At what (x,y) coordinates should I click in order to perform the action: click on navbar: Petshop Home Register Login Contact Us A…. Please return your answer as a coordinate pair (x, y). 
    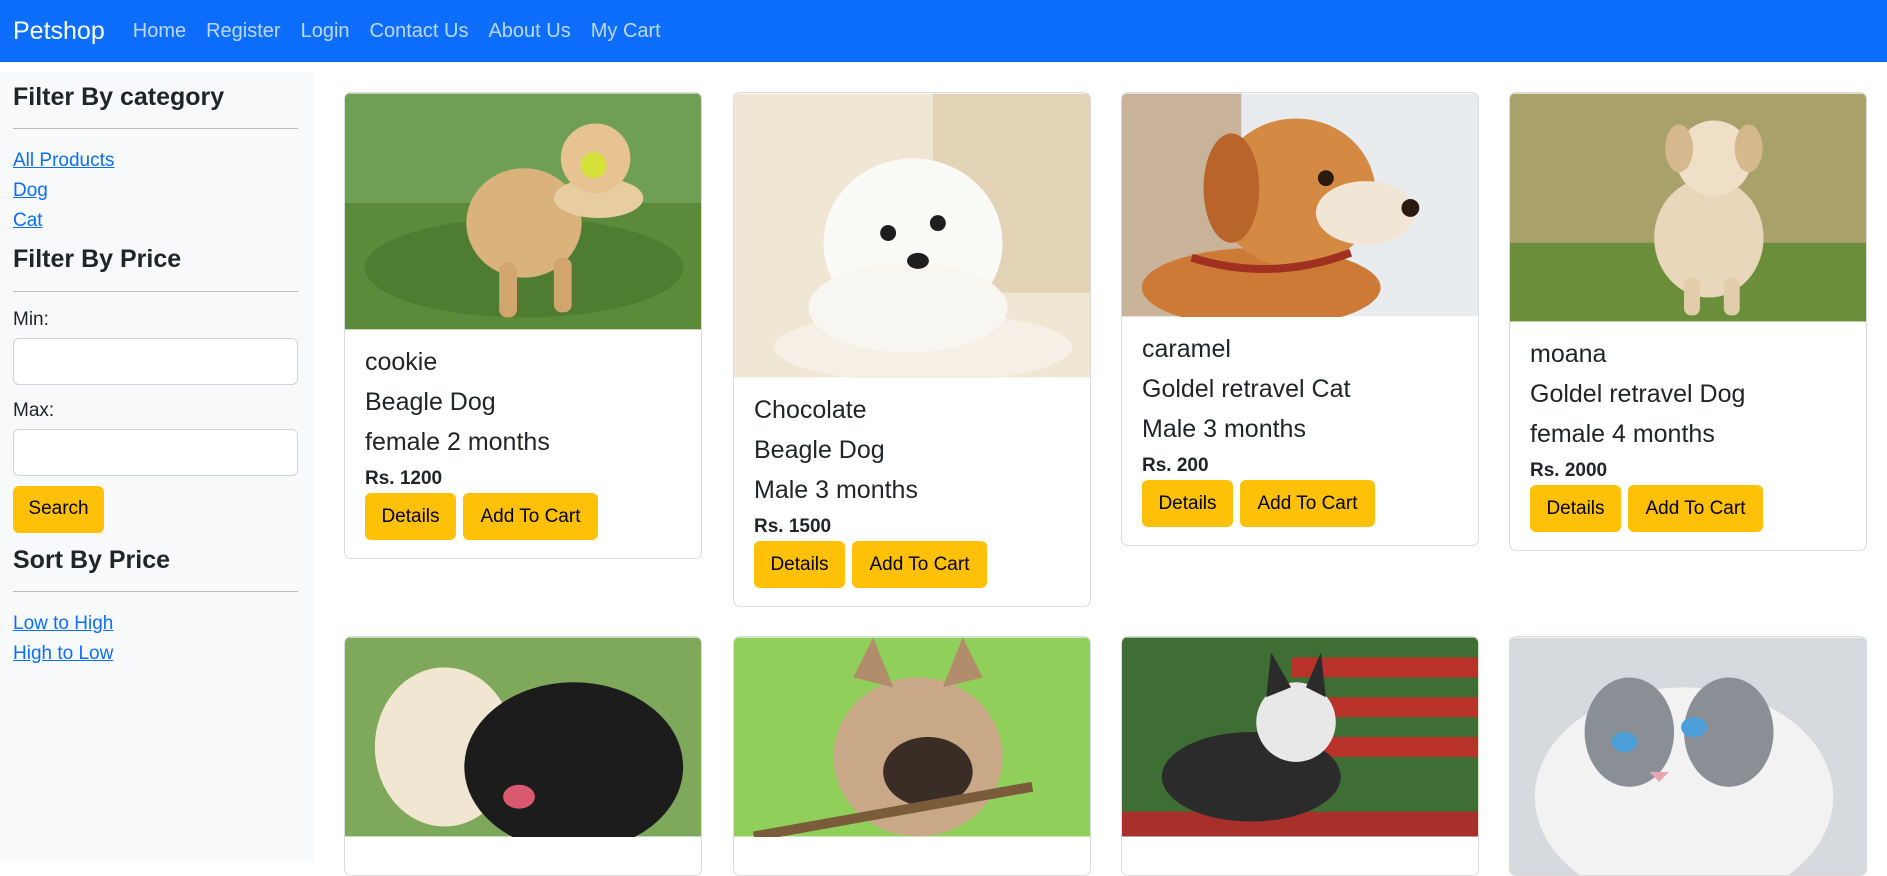
    Looking at the image, I should click on (943, 31).